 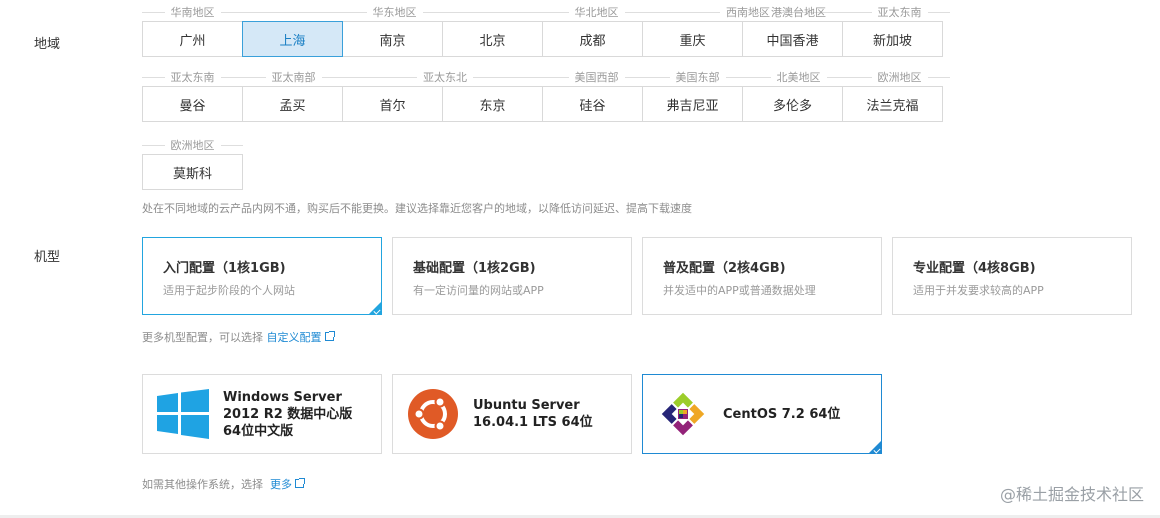 What do you see at coordinates (392, 104) in the screenshot?
I see `region-button-seoul: 首尔` at bounding box center [392, 104].